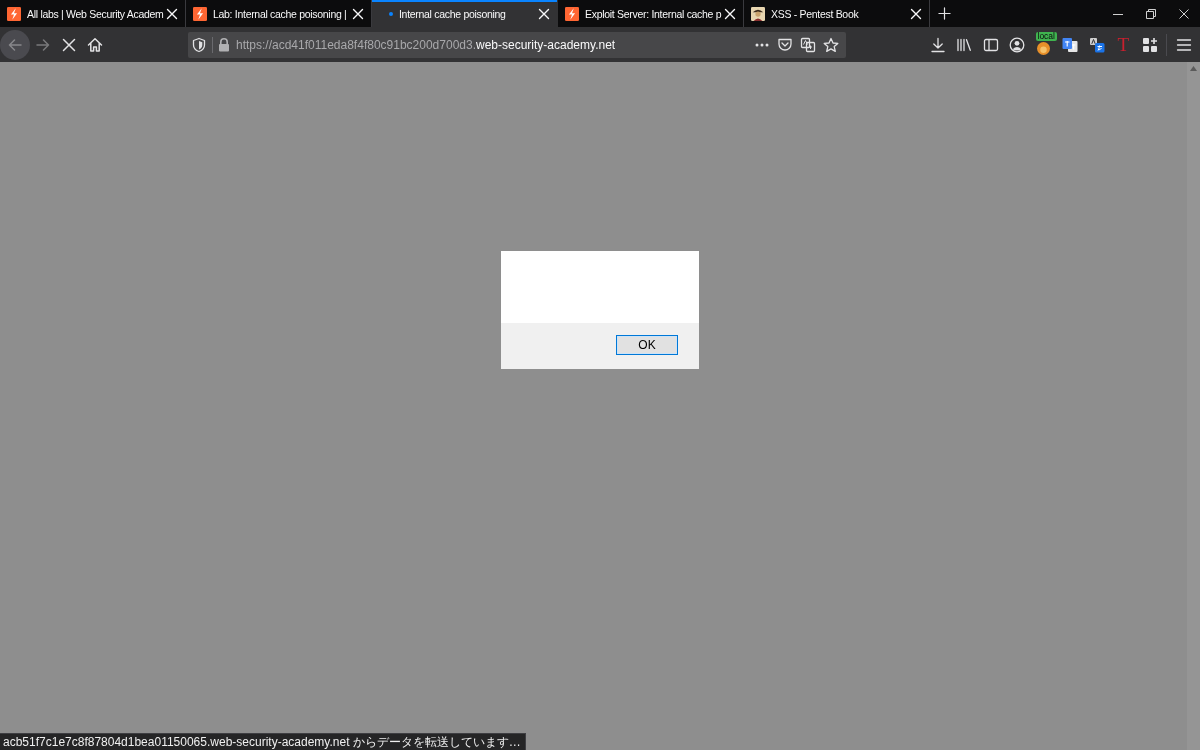  I want to click on address-field: https://acd41f011eda8f4f80c91bc200d700d3.web-security-academy.net, so click(517, 44).